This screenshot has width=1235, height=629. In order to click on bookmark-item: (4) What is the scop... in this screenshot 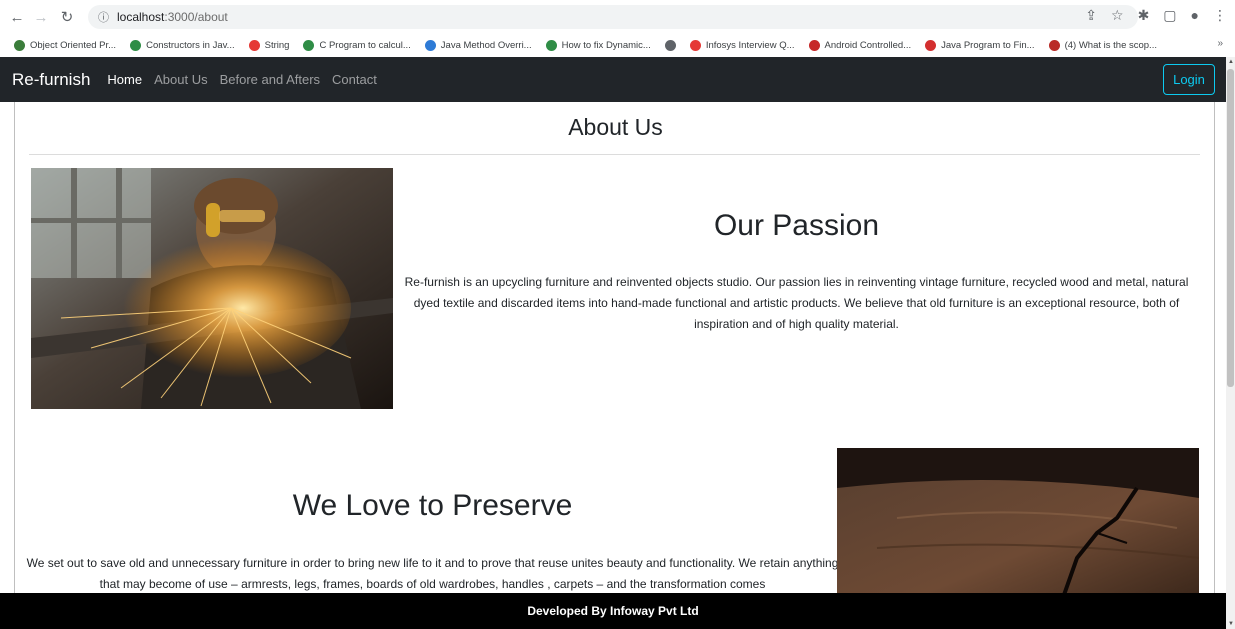, I will do `click(1102, 45)`.